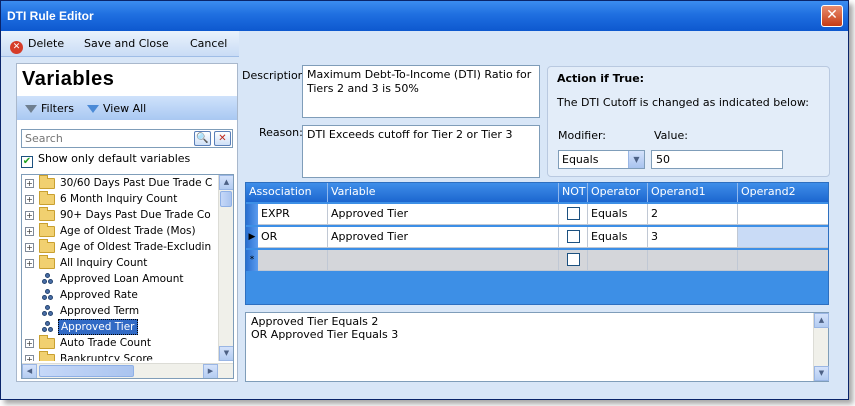 Image resolution: width=855 pixels, height=406 pixels. I want to click on variable-cell, so click(443, 260).